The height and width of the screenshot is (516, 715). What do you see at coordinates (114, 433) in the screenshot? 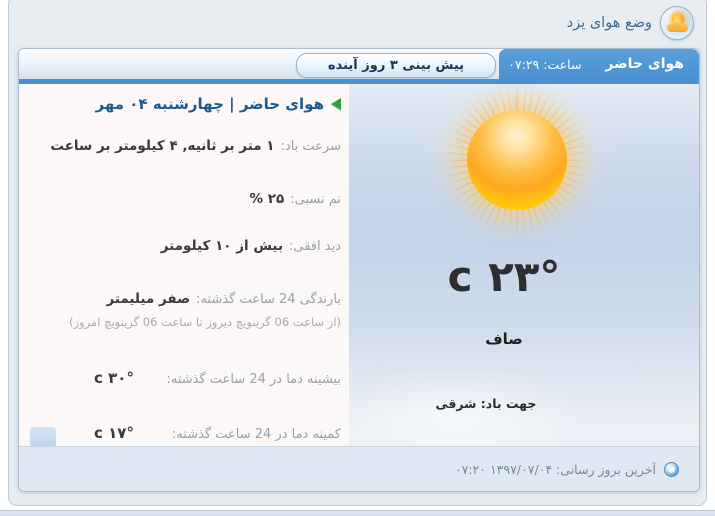
I see `detail-value: ۱۷° c` at bounding box center [114, 433].